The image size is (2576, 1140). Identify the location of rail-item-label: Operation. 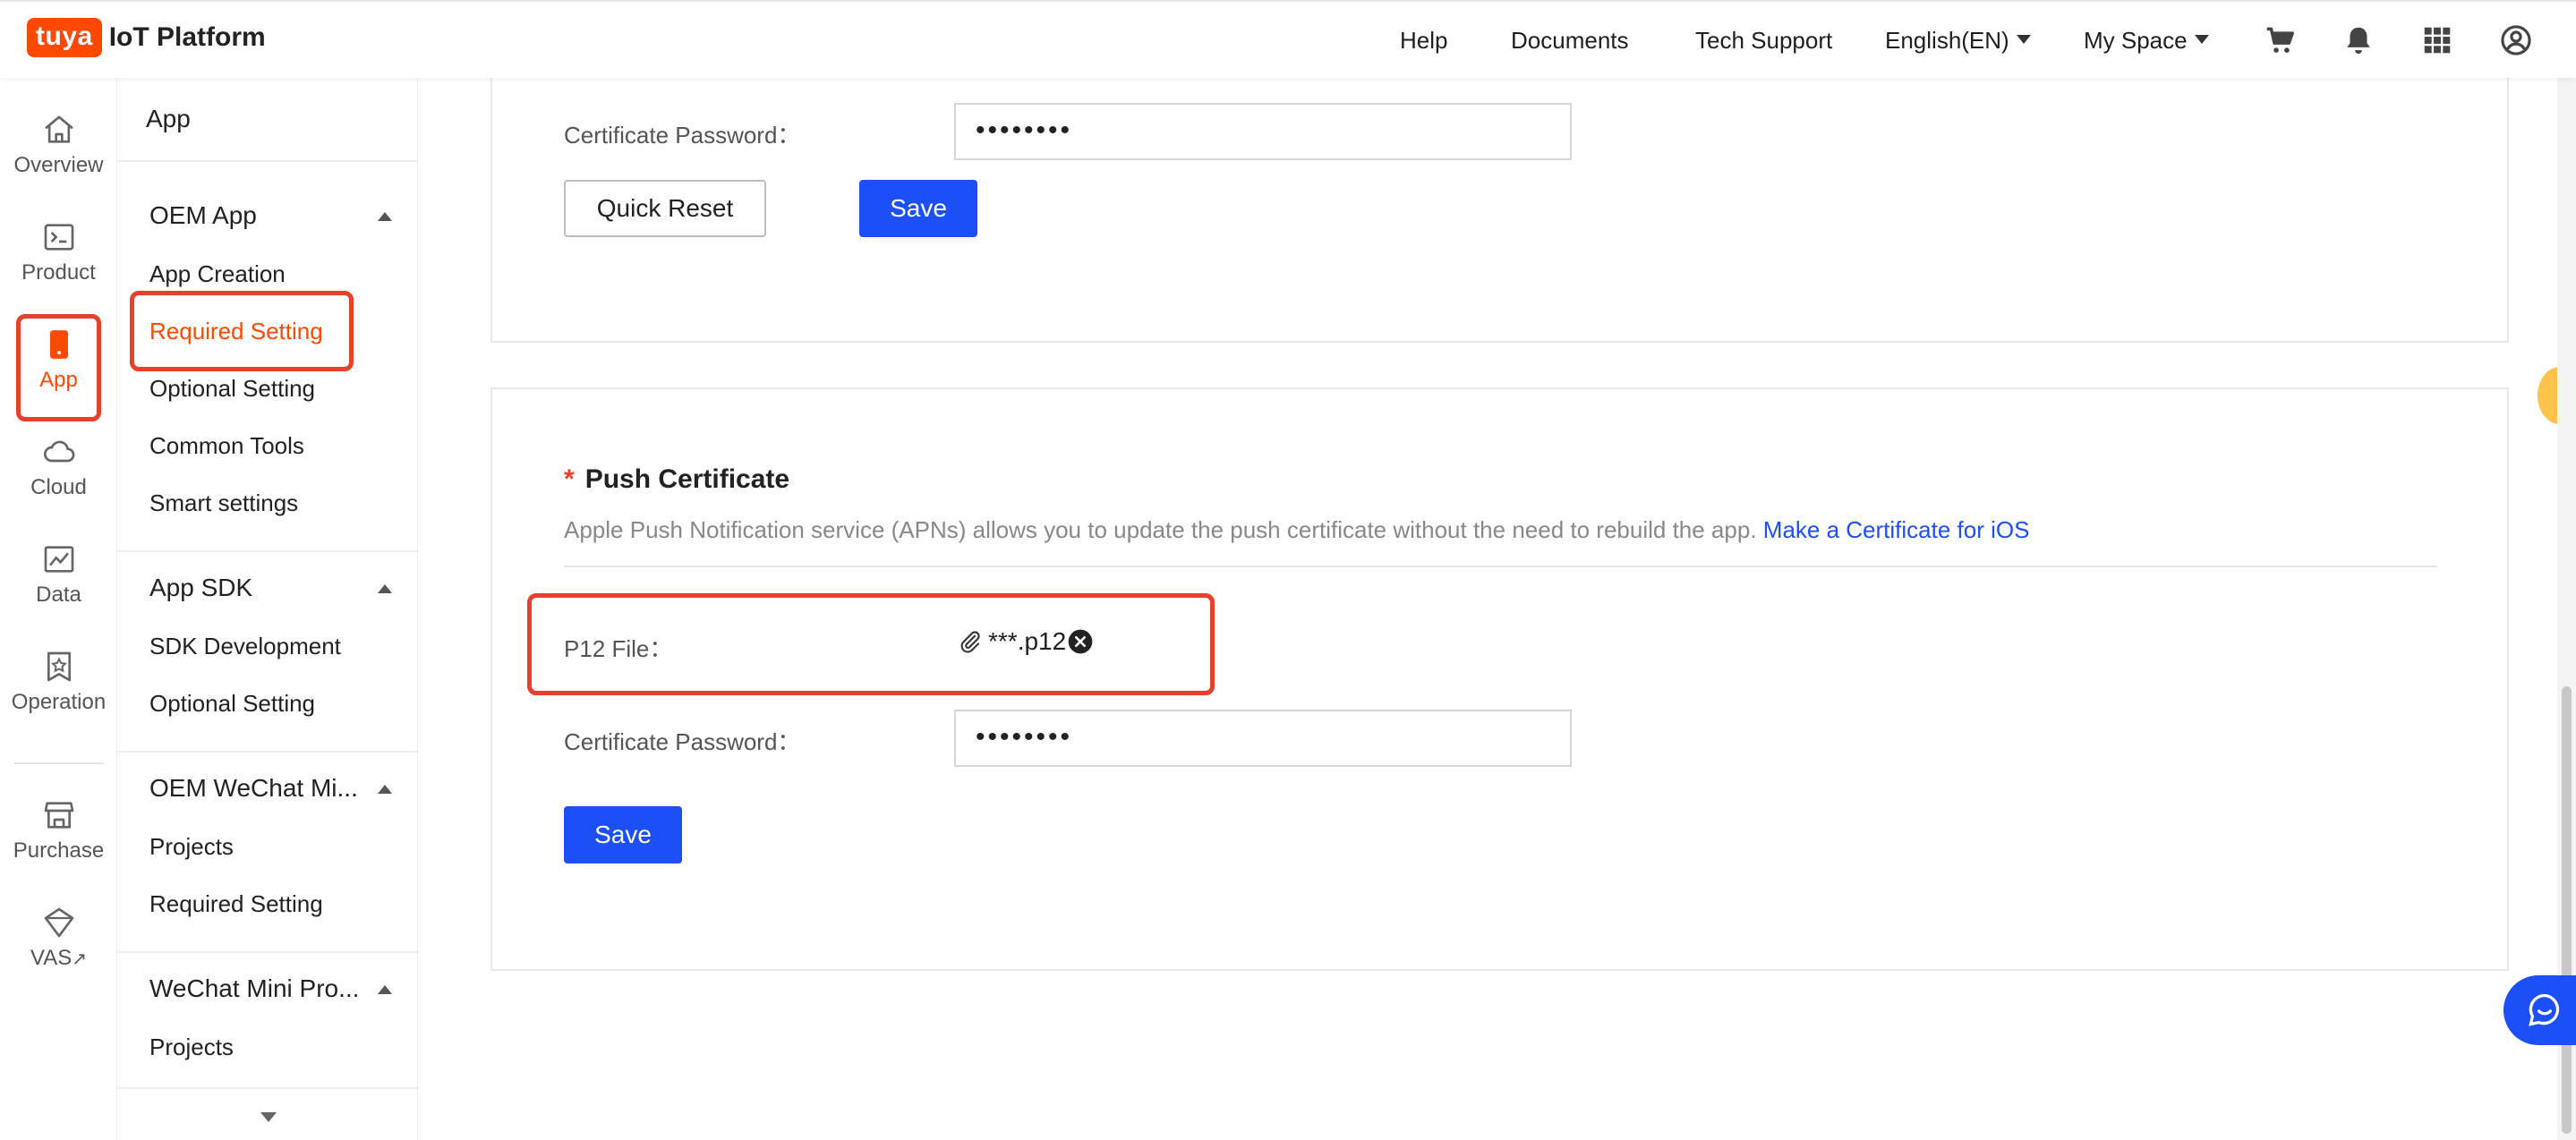
(59, 702).